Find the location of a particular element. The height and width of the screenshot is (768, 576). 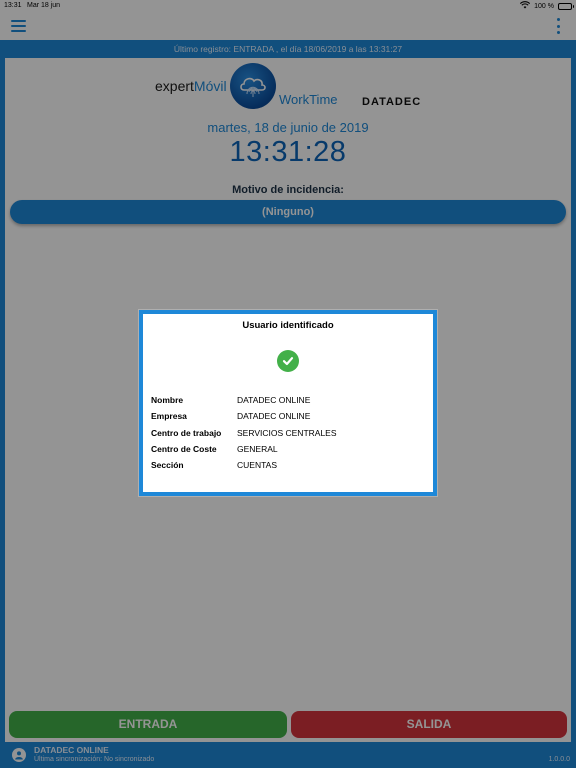

info-label: Sección is located at coordinates (167, 465).